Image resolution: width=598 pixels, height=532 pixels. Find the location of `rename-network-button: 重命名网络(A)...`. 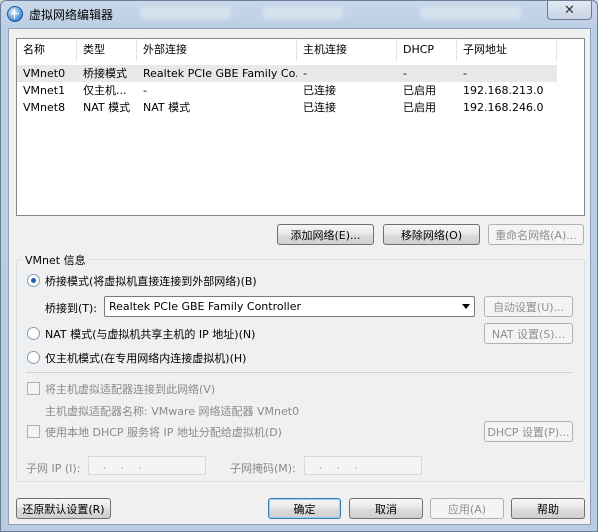

rename-network-button: 重命名网络(A)... is located at coordinates (536, 234).